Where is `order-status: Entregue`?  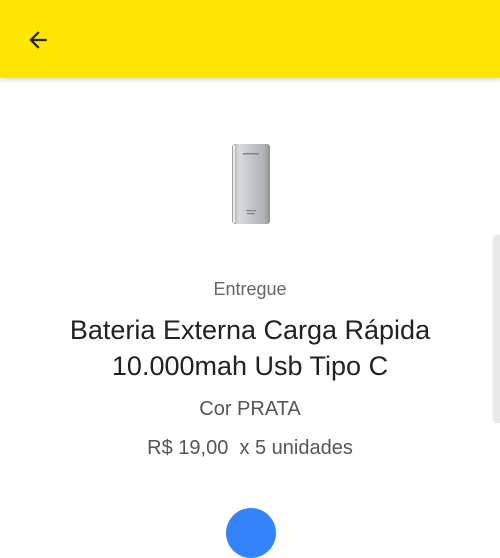
order-status: Entregue is located at coordinates (250, 289).